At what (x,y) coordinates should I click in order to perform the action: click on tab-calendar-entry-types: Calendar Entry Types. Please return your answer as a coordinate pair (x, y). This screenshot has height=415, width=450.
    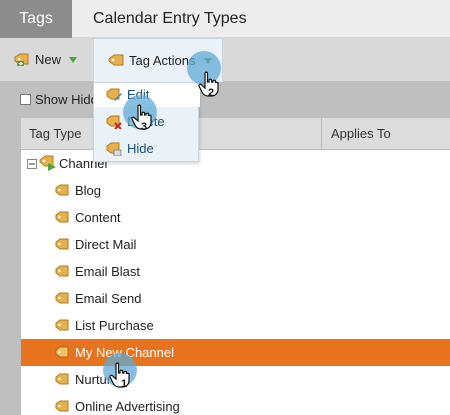
    Looking at the image, I should click on (170, 19).